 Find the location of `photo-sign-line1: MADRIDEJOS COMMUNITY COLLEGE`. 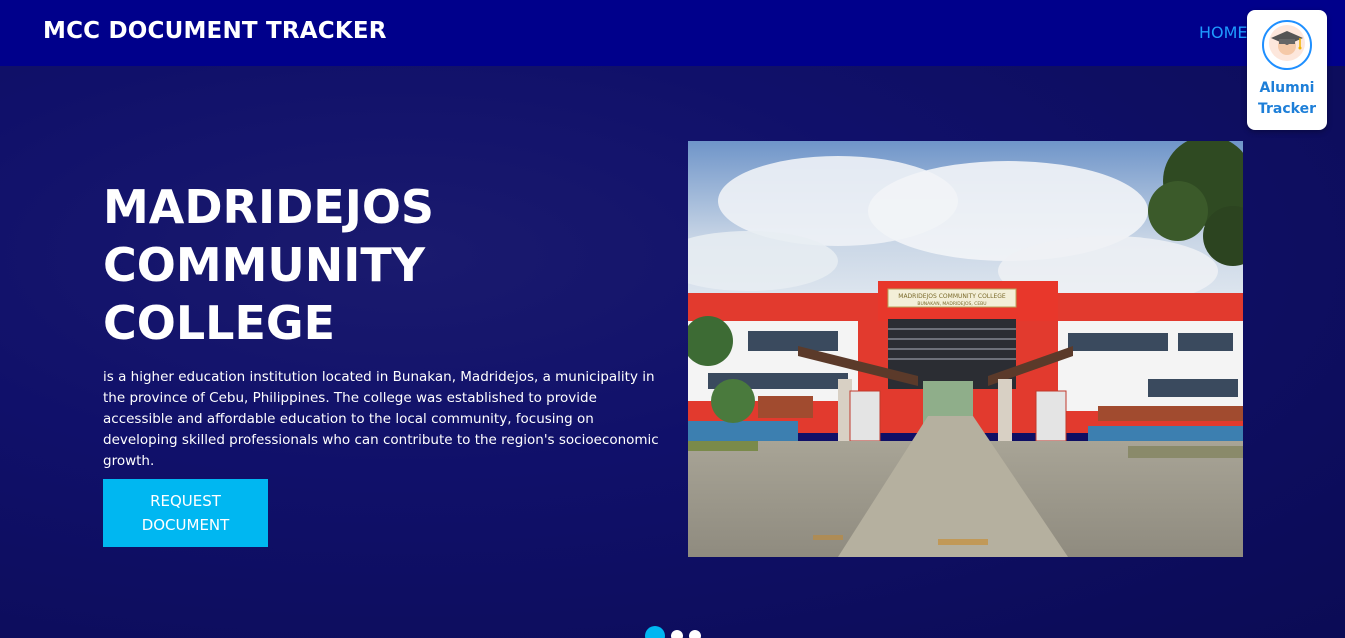

photo-sign-line1: MADRIDEJOS COMMUNITY COLLEGE is located at coordinates (952, 296).